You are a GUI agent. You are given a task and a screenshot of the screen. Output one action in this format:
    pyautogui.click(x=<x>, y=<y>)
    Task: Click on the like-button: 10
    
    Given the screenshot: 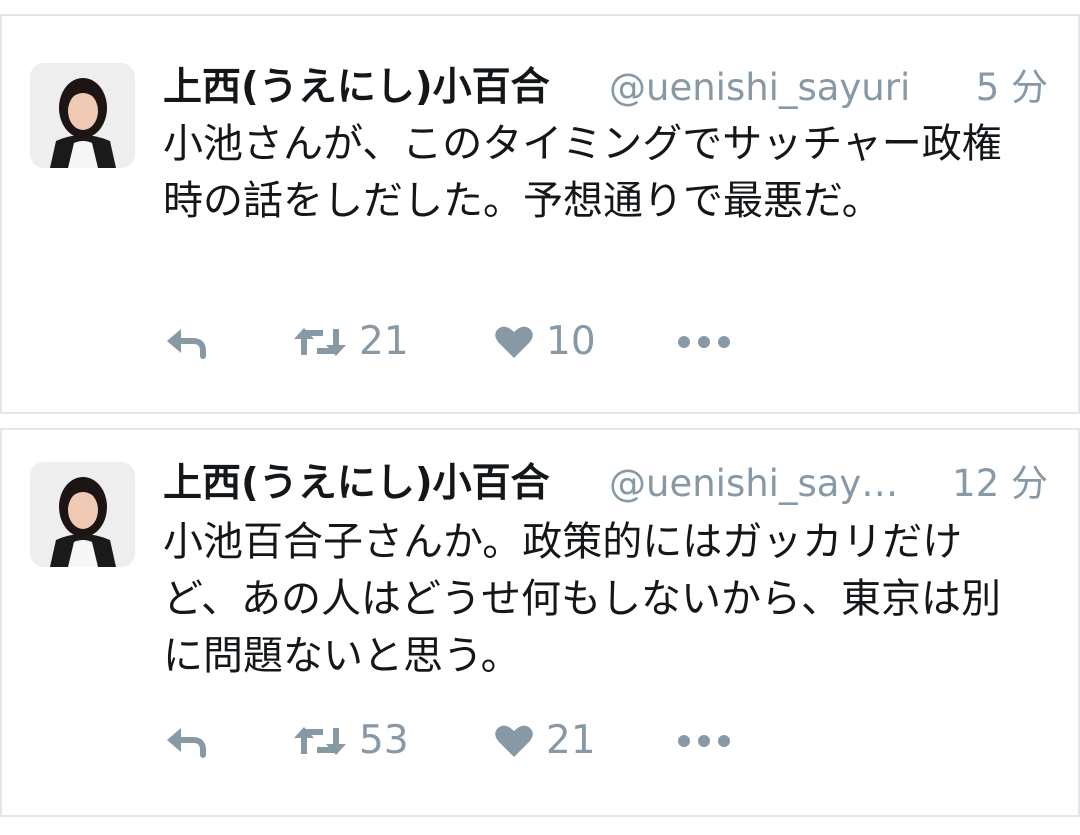 What is the action you would take?
    pyautogui.click(x=545, y=342)
    